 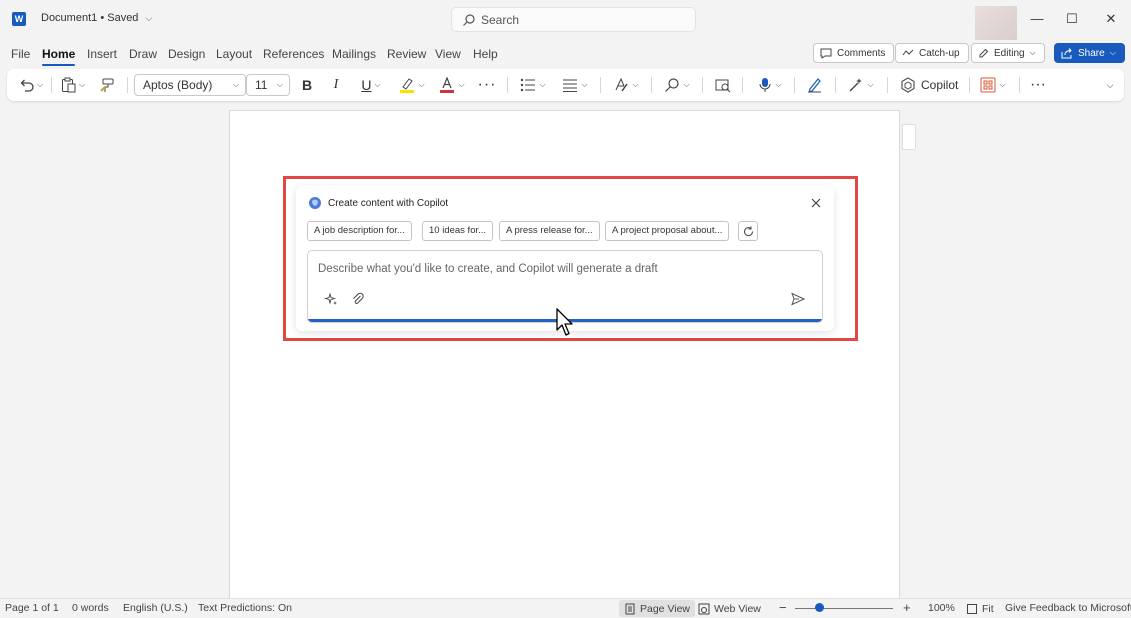 I want to click on add-ins-button: ⌵, so click(x=993, y=85).